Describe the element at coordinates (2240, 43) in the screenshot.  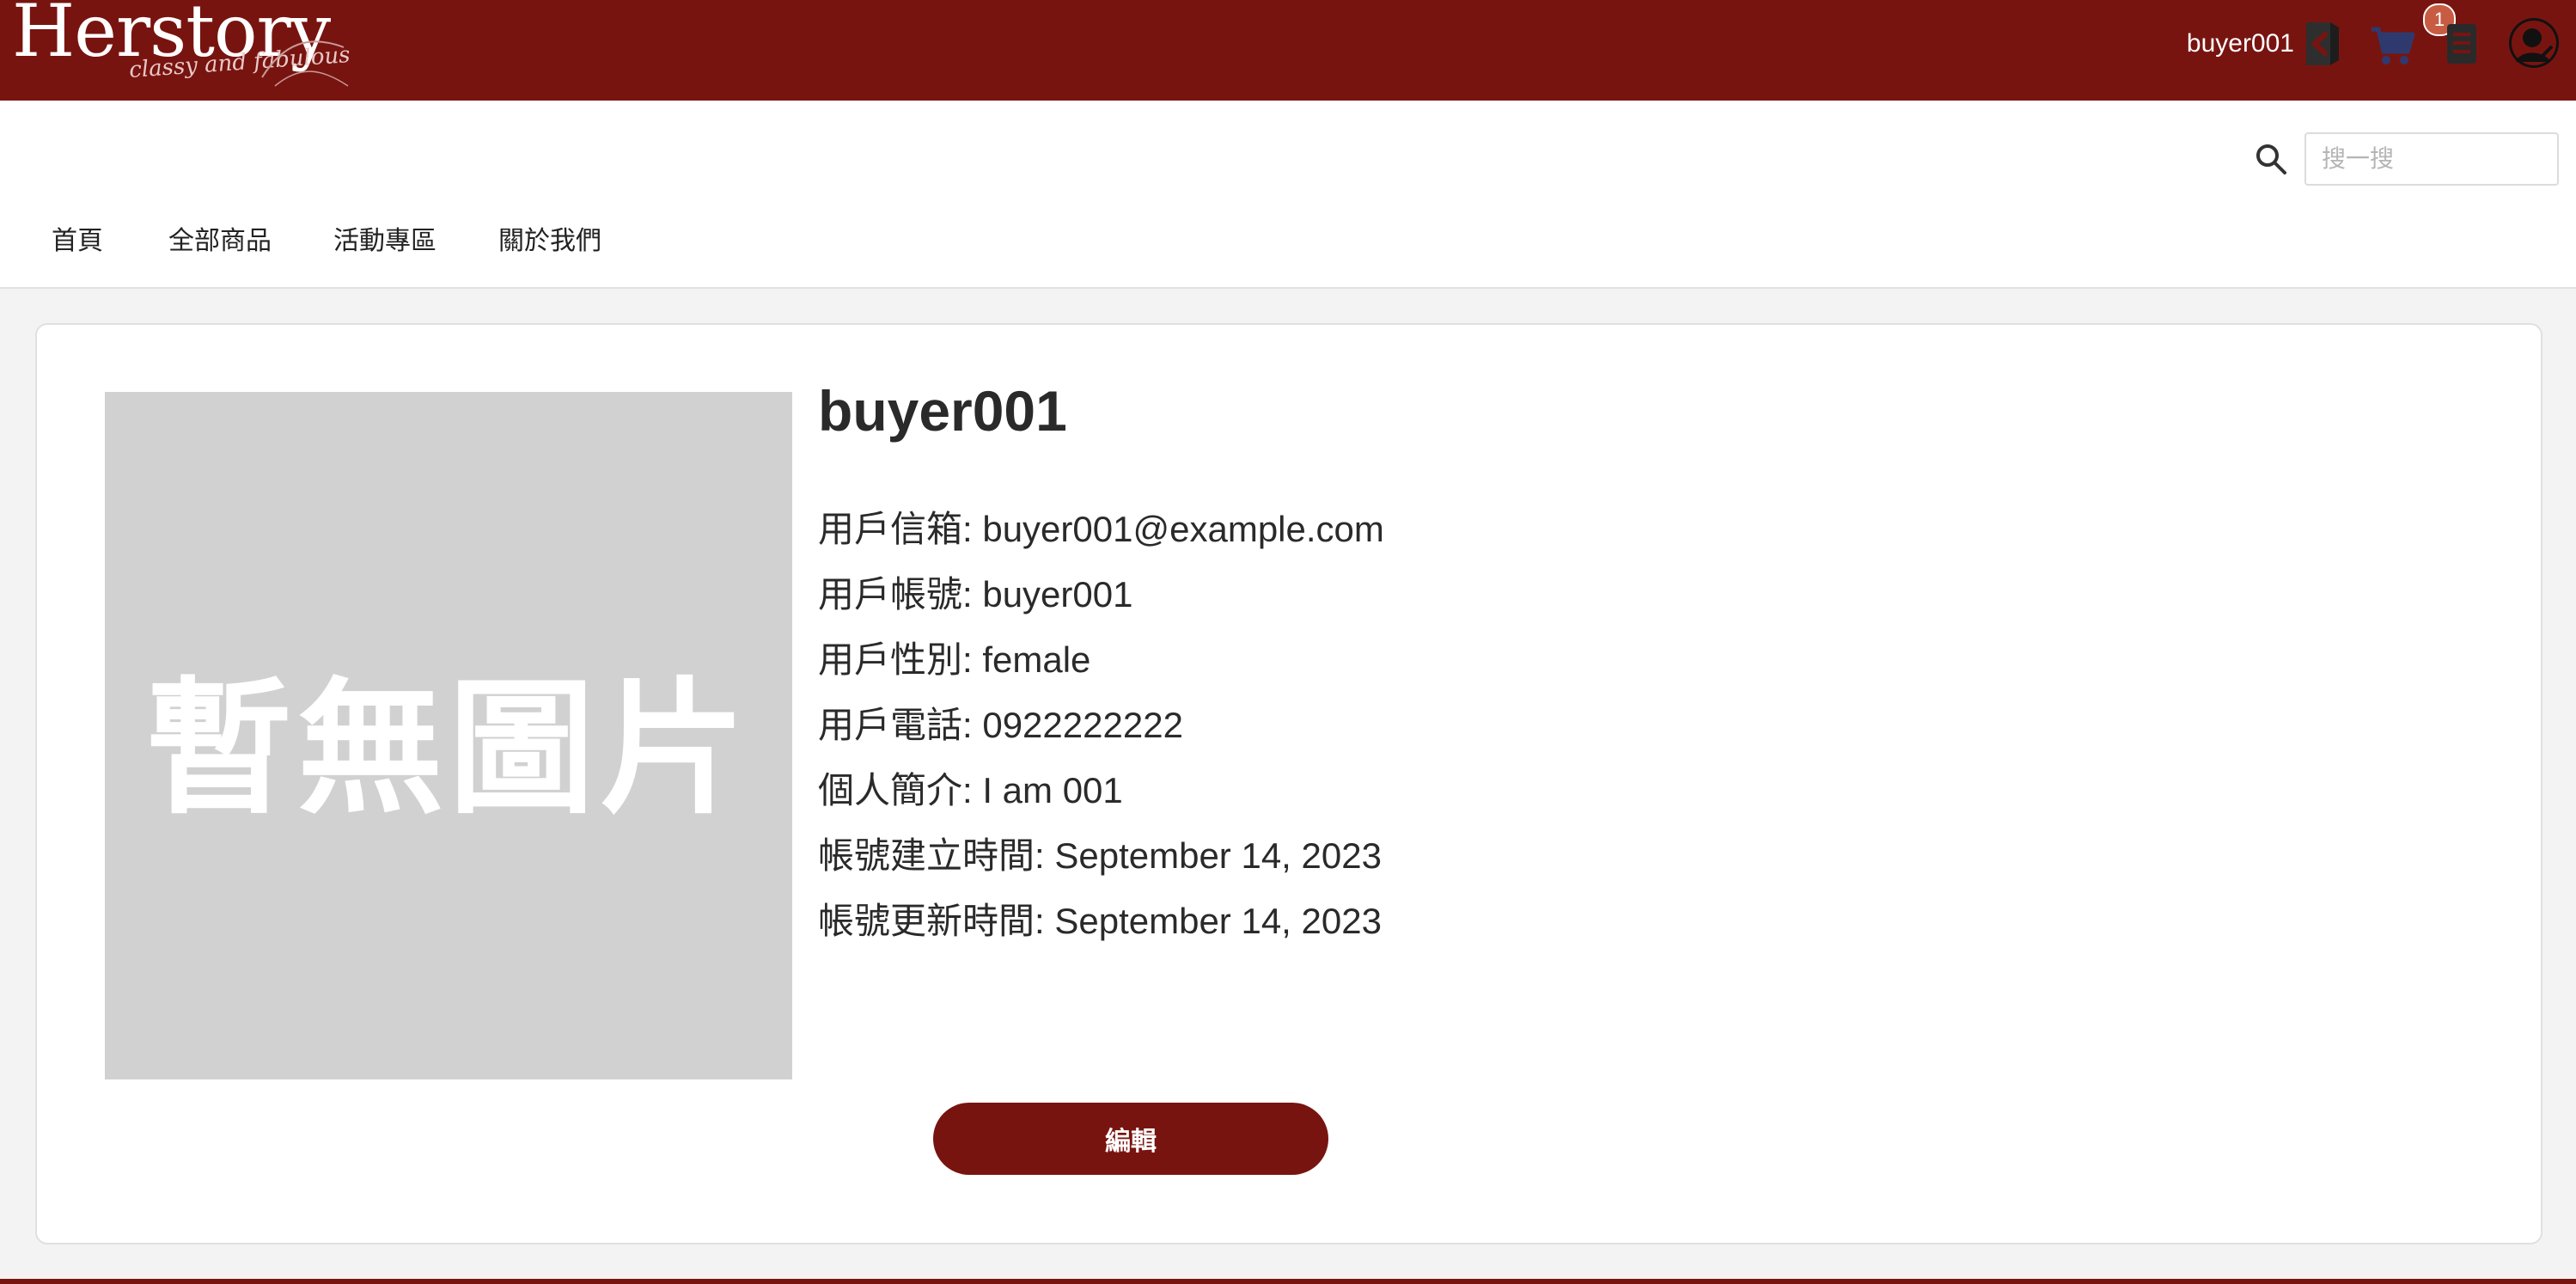
I see `header-username: buyer001` at that location.